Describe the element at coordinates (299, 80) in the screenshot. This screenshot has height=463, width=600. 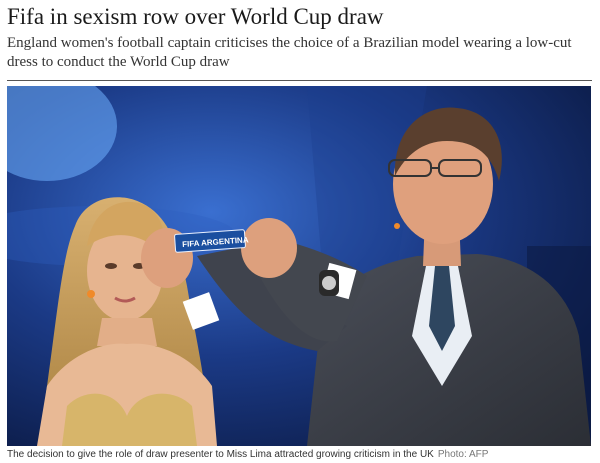
I see `divider-rule` at that location.